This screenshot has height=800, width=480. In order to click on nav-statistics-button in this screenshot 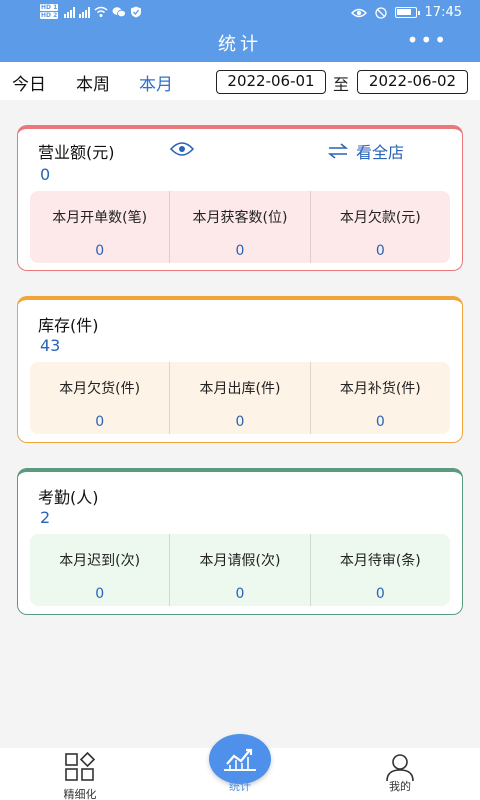, I will do `click(240, 759)`.